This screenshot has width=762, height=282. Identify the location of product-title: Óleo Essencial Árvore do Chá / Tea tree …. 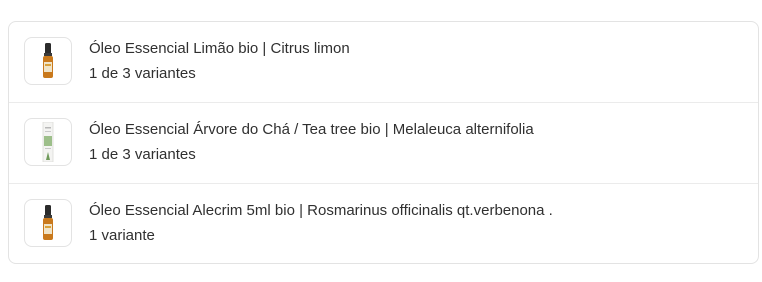
(311, 129).